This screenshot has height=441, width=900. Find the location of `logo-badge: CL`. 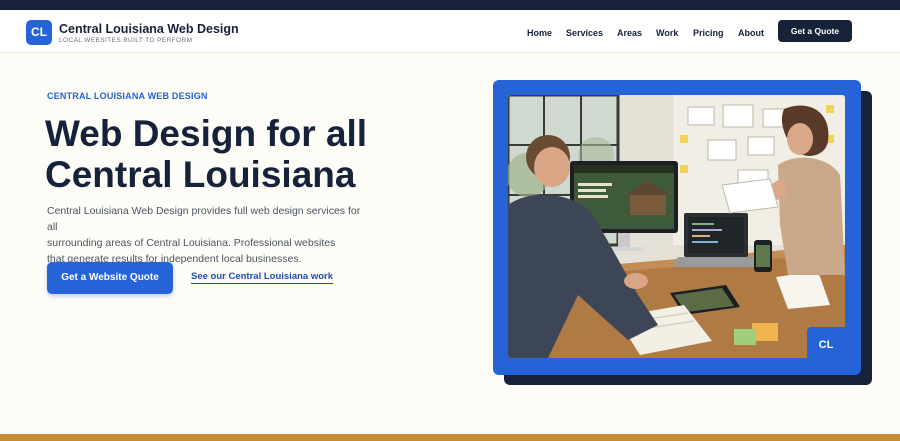

logo-badge: CL is located at coordinates (39, 32).